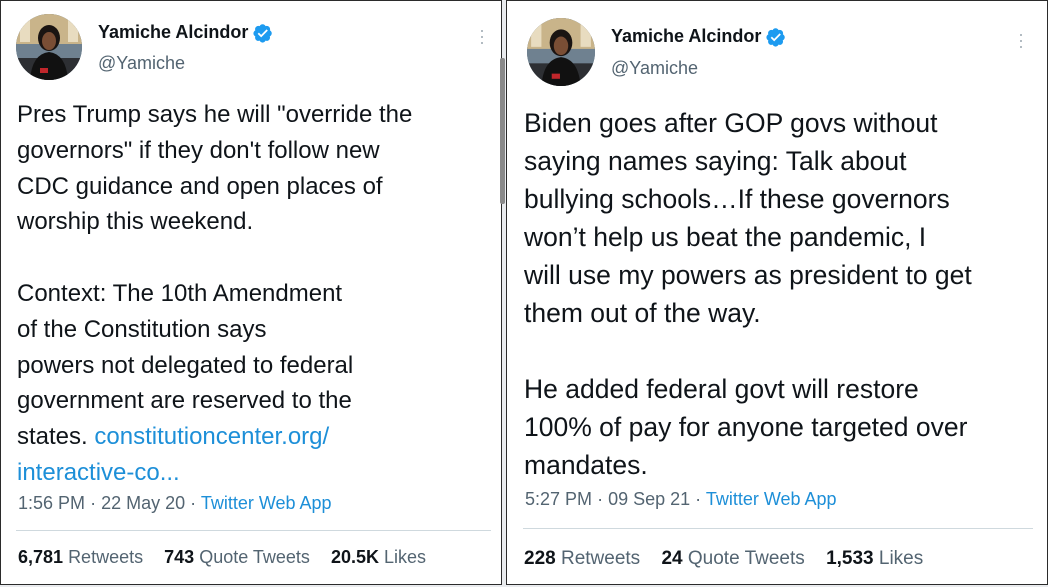 Image resolution: width=1048 pixels, height=587 pixels. I want to click on tweet-line: government are reserved to the, so click(184, 401).